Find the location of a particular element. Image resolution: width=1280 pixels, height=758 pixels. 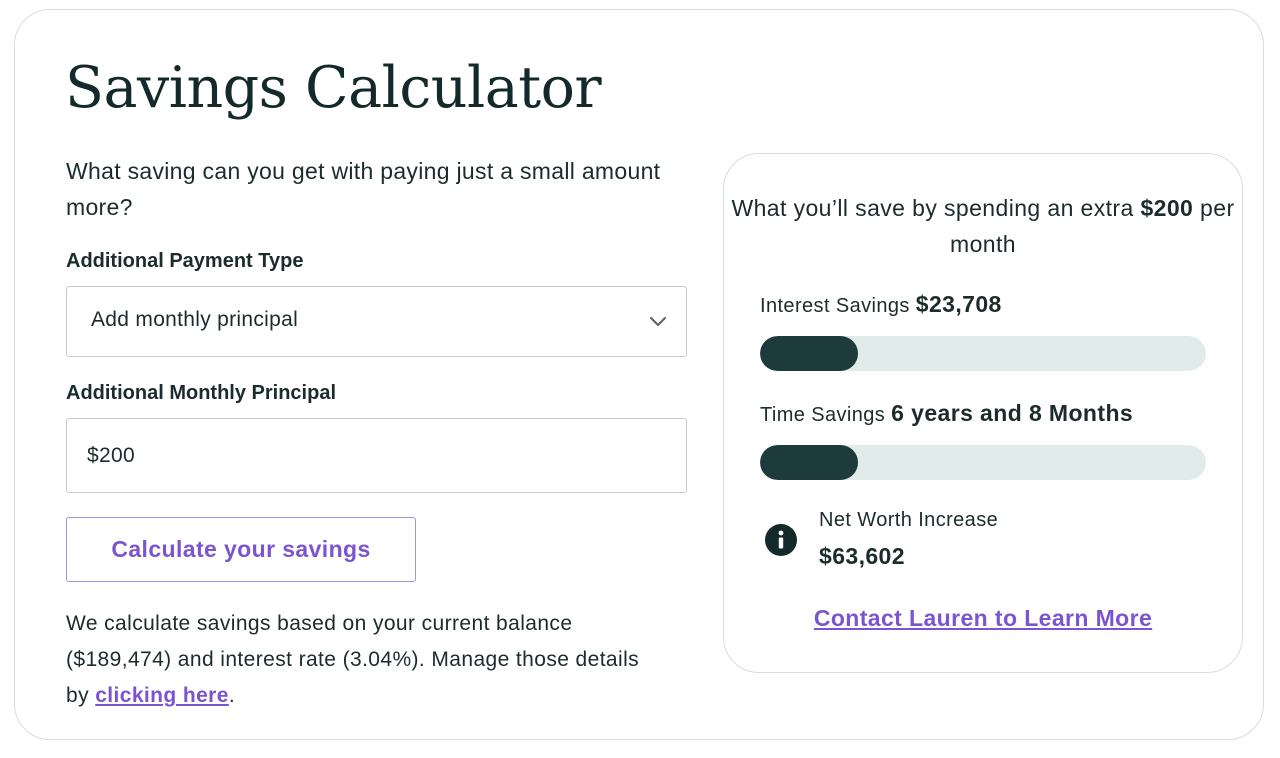

net-worth-label: Net Worth Increase is located at coordinates (909, 520).